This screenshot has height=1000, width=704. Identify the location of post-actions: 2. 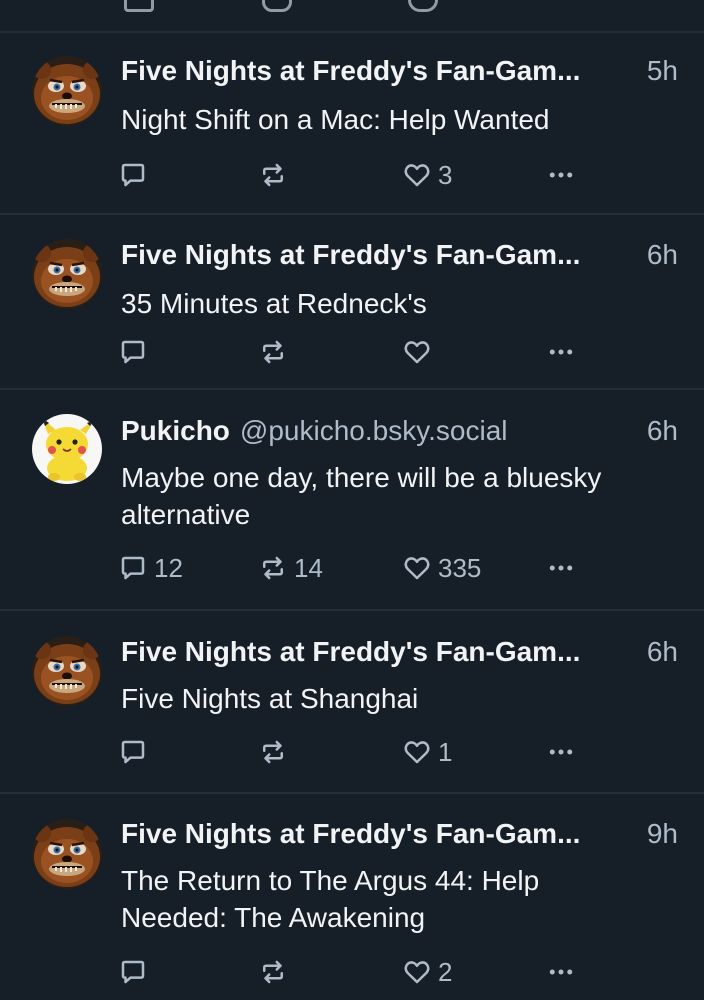
(358, 972).